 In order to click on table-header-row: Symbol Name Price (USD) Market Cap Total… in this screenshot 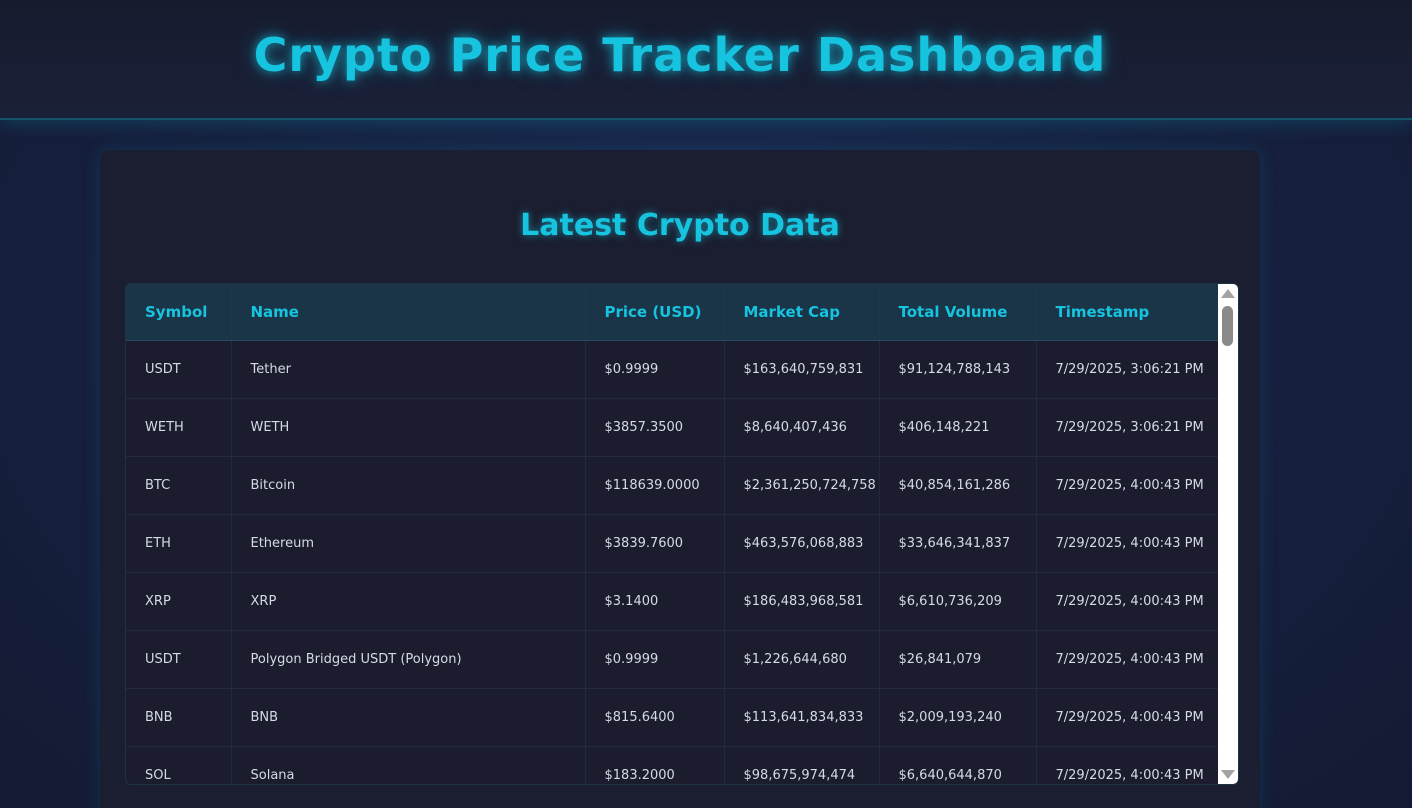, I will do `click(672, 312)`.